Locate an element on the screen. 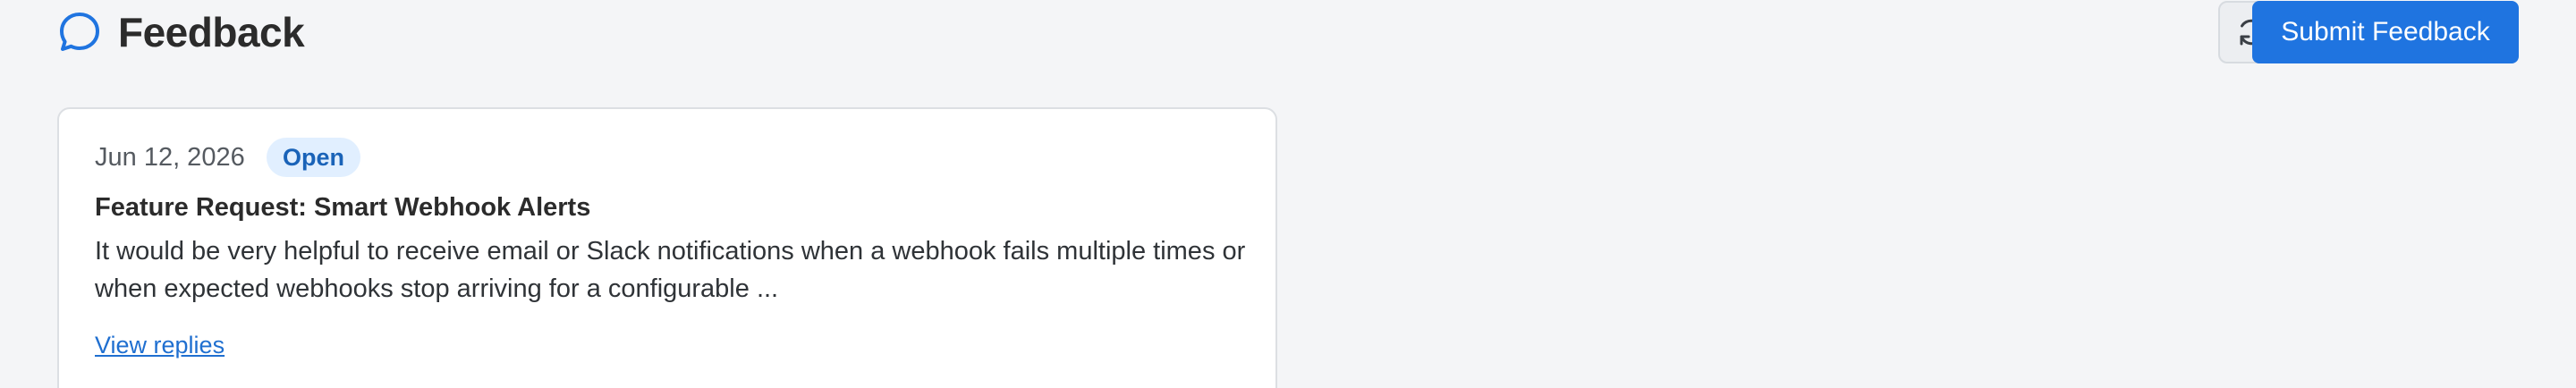 The width and height of the screenshot is (2576, 388). status-badge: Open is located at coordinates (314, 157).